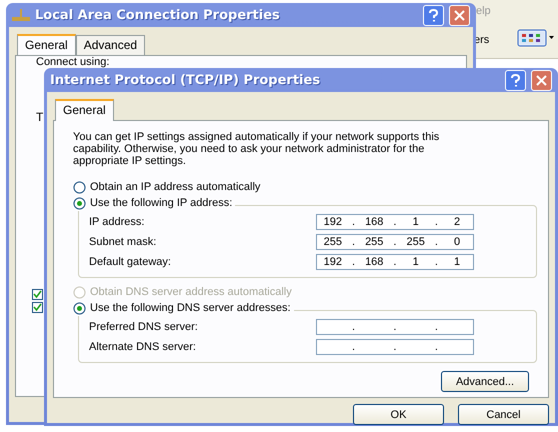 Image resolution: width=558 pixels, height=432 pixels. I want to click on radio-button: Obtain an IP address automatically, so click(168, 187).